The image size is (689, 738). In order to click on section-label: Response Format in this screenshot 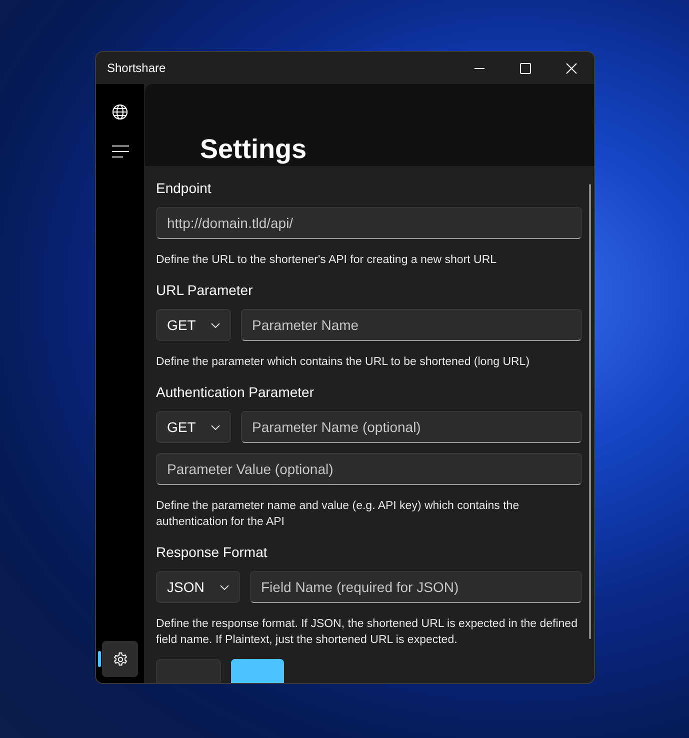, I will do `click(212, 552)`.